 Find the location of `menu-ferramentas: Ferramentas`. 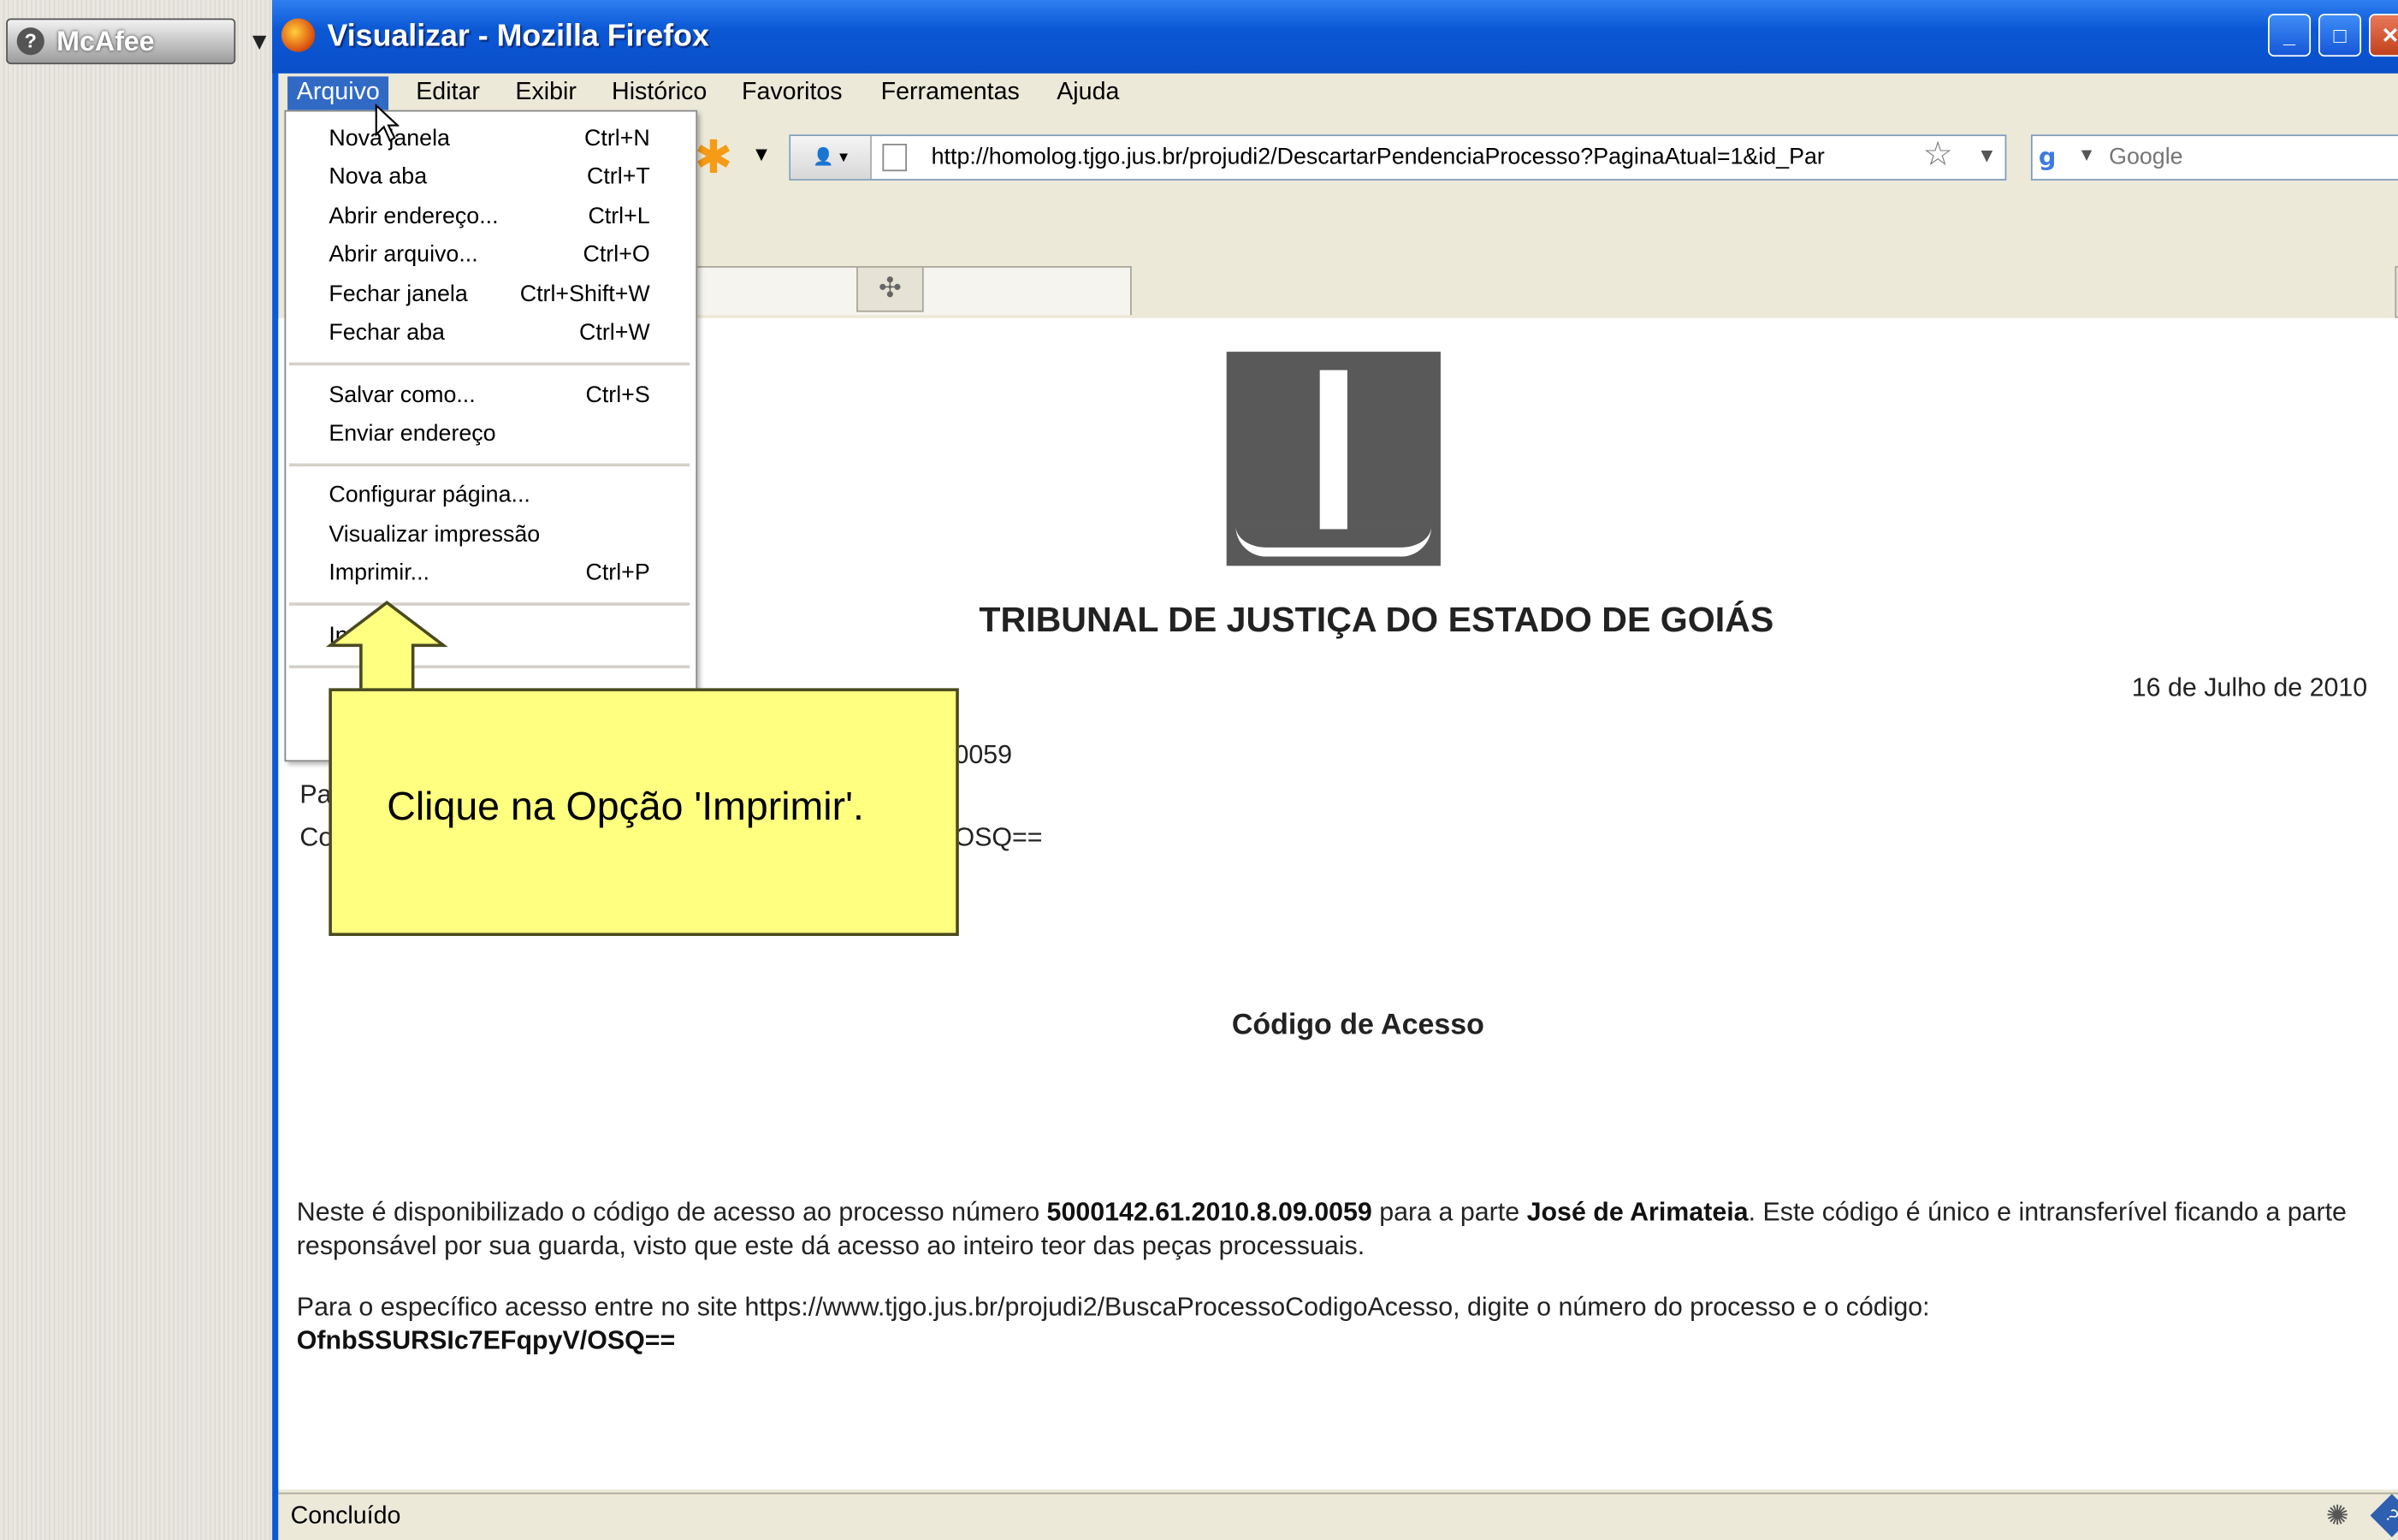

menu-ferramentas: Ferramentas is located at coordinates (950, 93).